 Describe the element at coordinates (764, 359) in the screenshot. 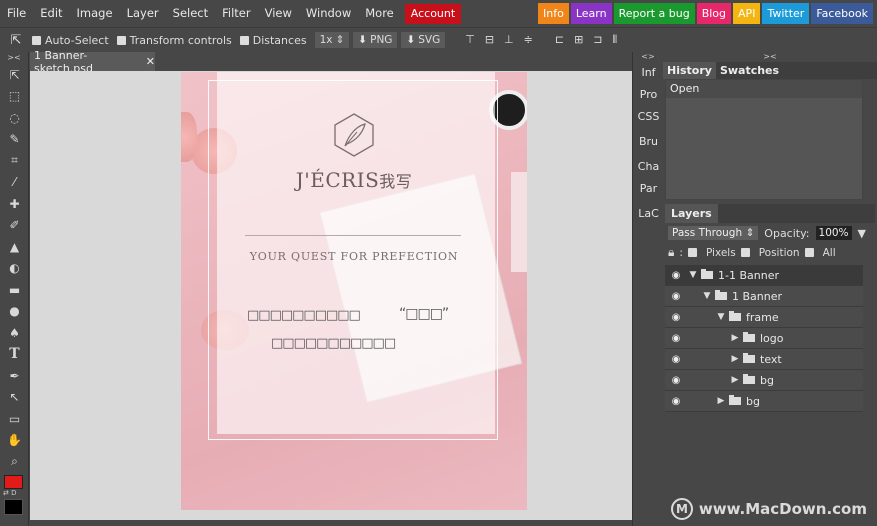

I see `layer-row: ◉ ▶ text` at that location.